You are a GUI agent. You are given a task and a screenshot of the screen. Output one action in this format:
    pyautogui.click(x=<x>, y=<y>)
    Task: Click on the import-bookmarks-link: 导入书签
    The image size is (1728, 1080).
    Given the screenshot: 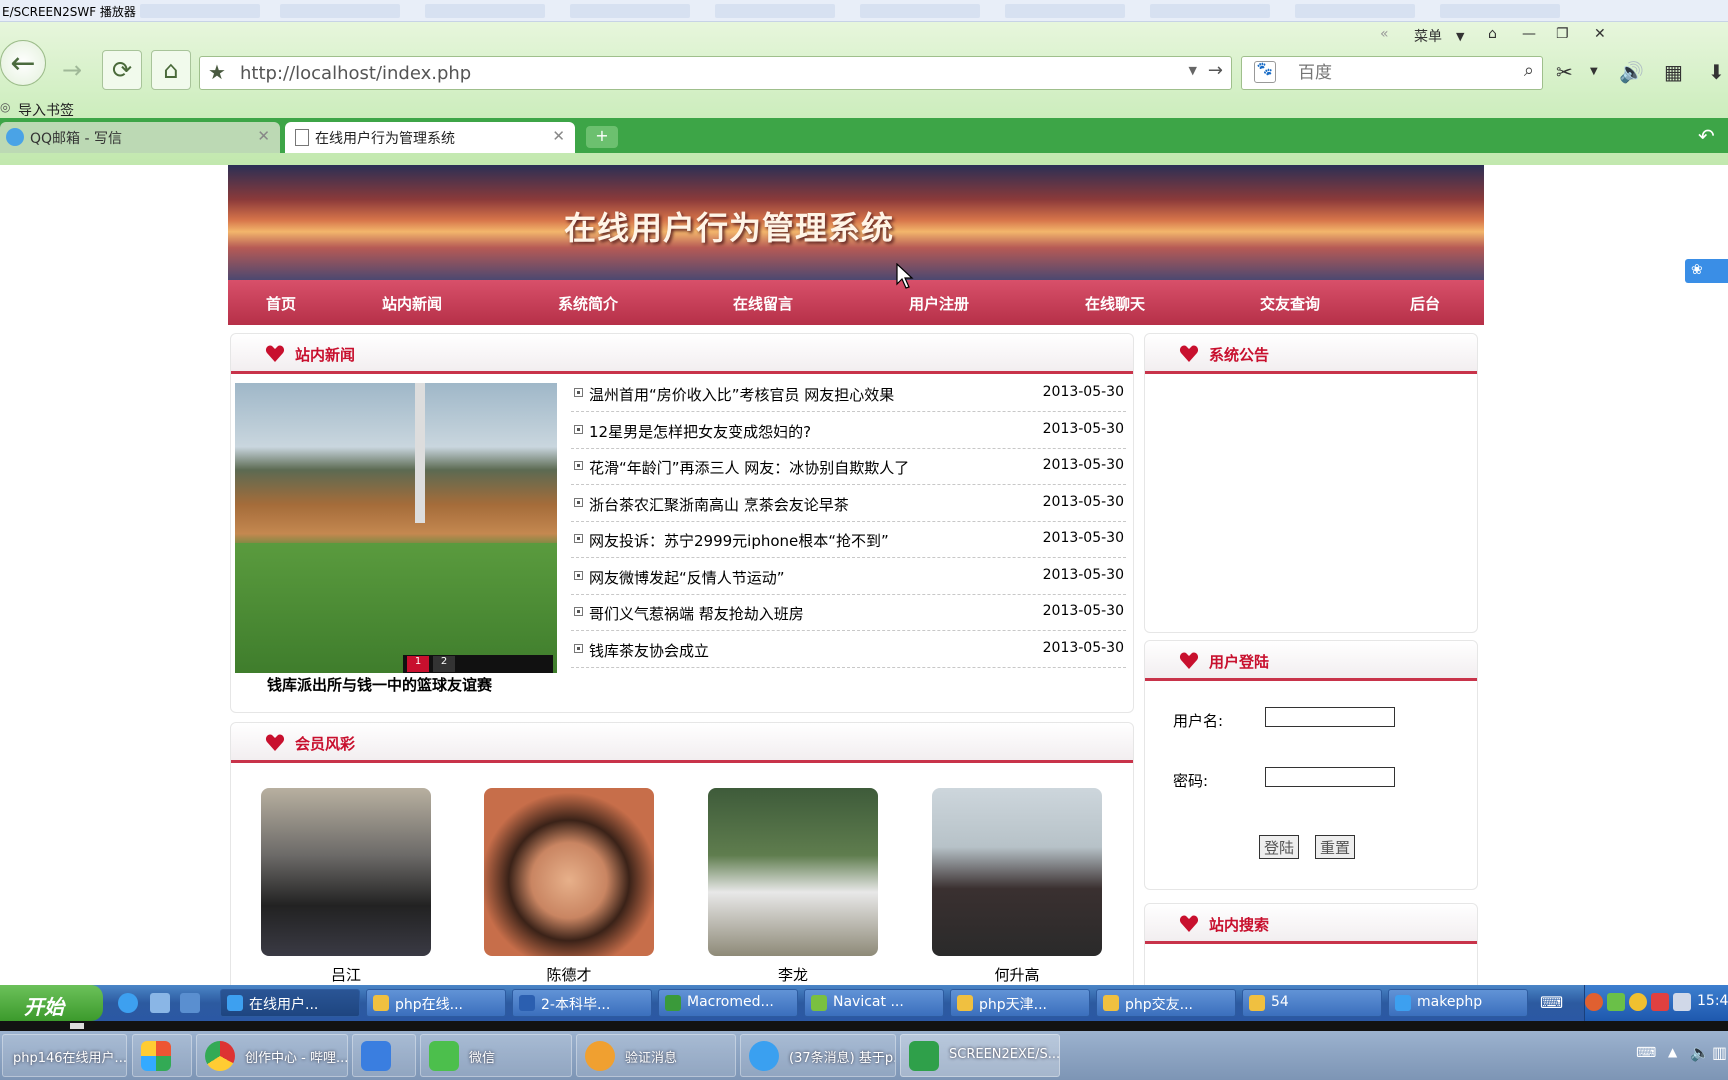 What is the action you would take?
    pyautogui.click(x=46, y=110)
    